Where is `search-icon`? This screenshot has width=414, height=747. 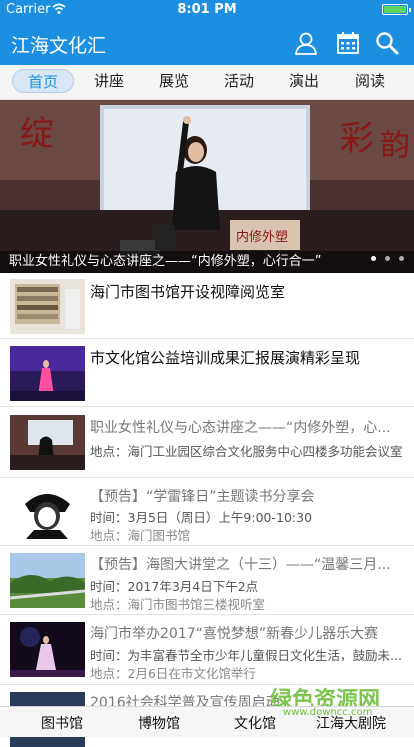
search-icon is located at coordinates (387, 43).